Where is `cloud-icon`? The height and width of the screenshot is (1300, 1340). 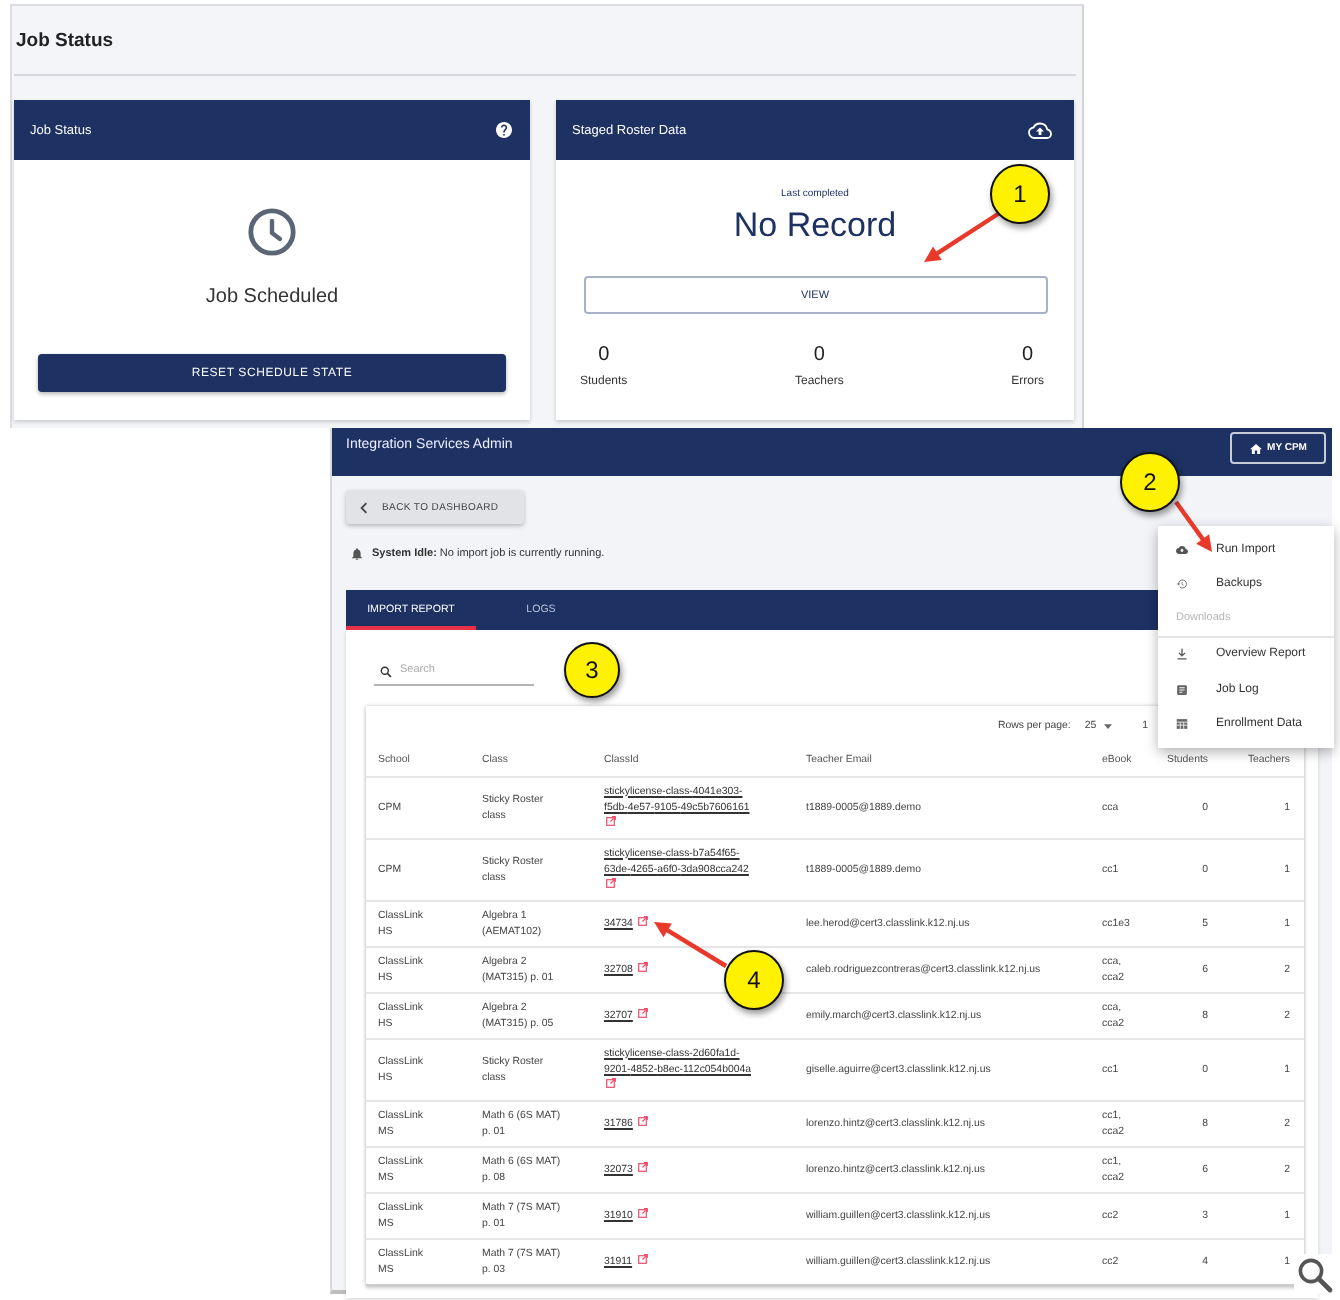
cloud-icon is located at coordinates (1182, 549).